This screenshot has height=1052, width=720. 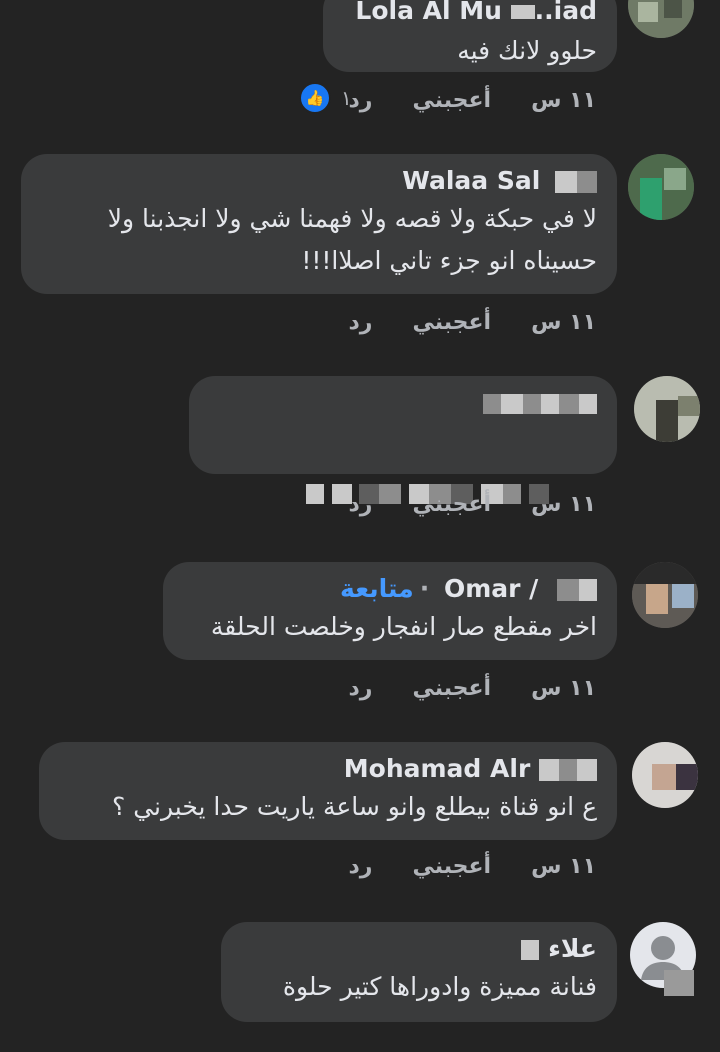 What do you see at coordinates (377, 588) in the screenshot?
I see `follow-button: متابعة` at bounding box center [377, 588].